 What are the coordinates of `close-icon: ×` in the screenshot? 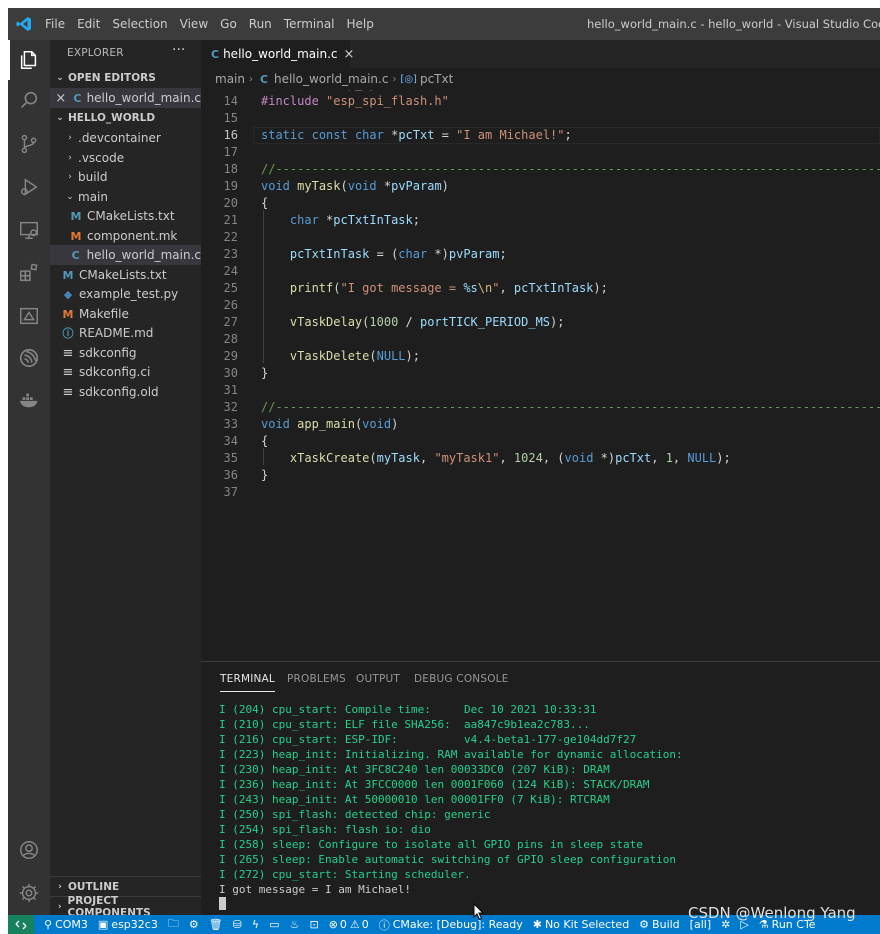 It's located at (58, 98).